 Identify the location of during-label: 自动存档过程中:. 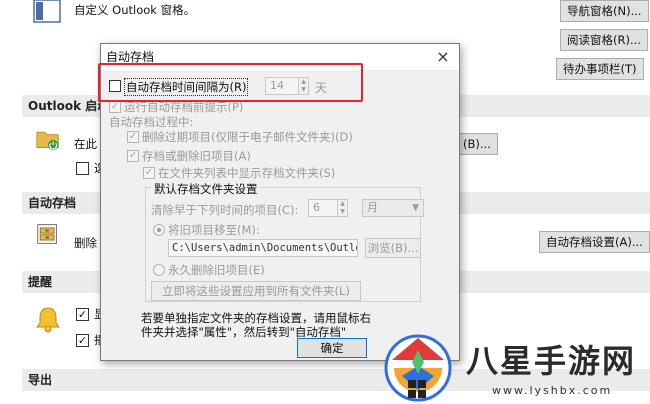
(151, 122).